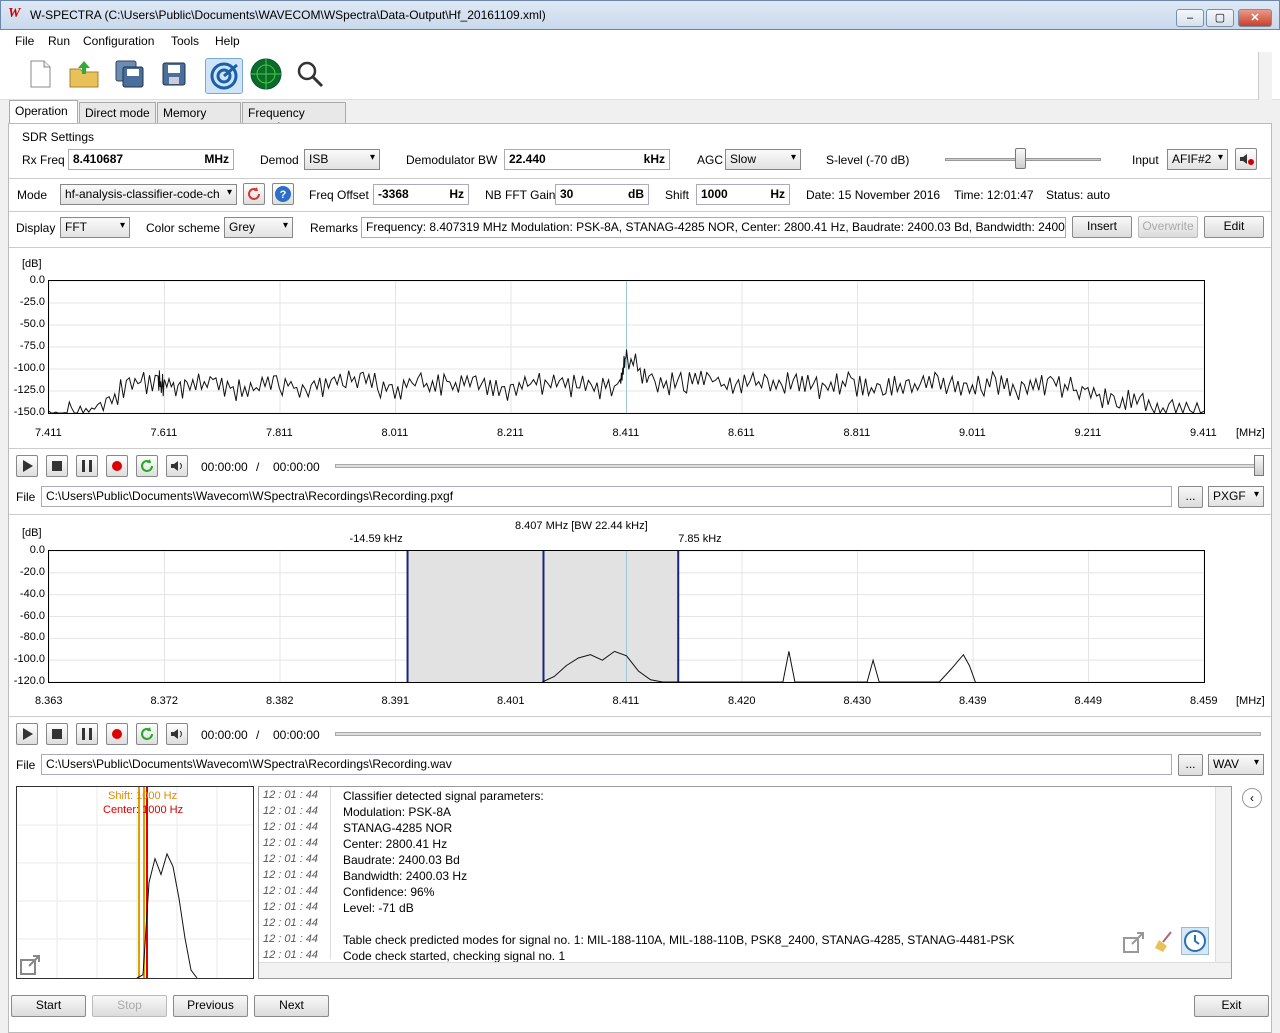 The width and height of the screenshot is (1280, 1033). Describe the element at coordinates (745, 970) in the screenshot. I see `log-horizontal-scrollbar` at that location.